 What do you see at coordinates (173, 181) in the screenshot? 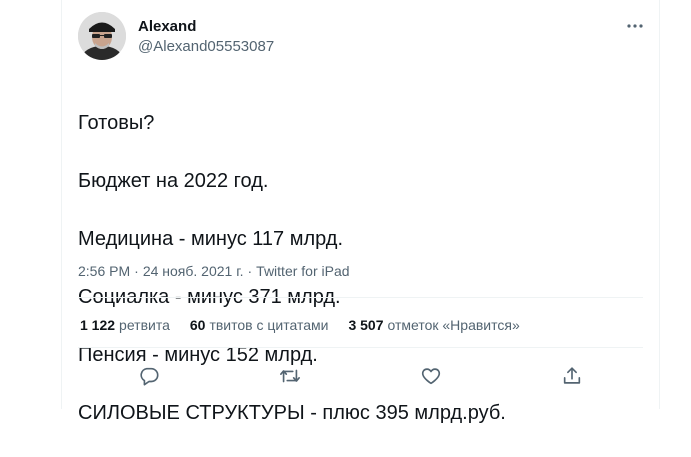
I see `tweet-text-line: Бюджет на 2022 год.` at bounding box center [173, 181].